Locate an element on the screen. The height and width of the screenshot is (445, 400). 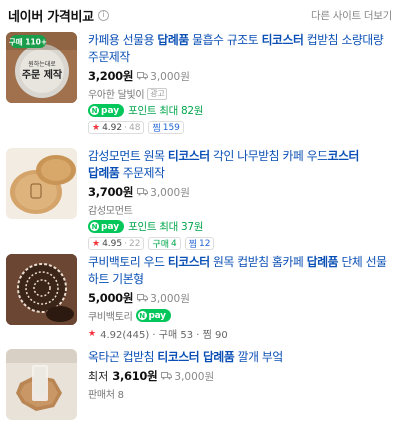
product-price: 3,200원 is located at coordinates (111, 76).